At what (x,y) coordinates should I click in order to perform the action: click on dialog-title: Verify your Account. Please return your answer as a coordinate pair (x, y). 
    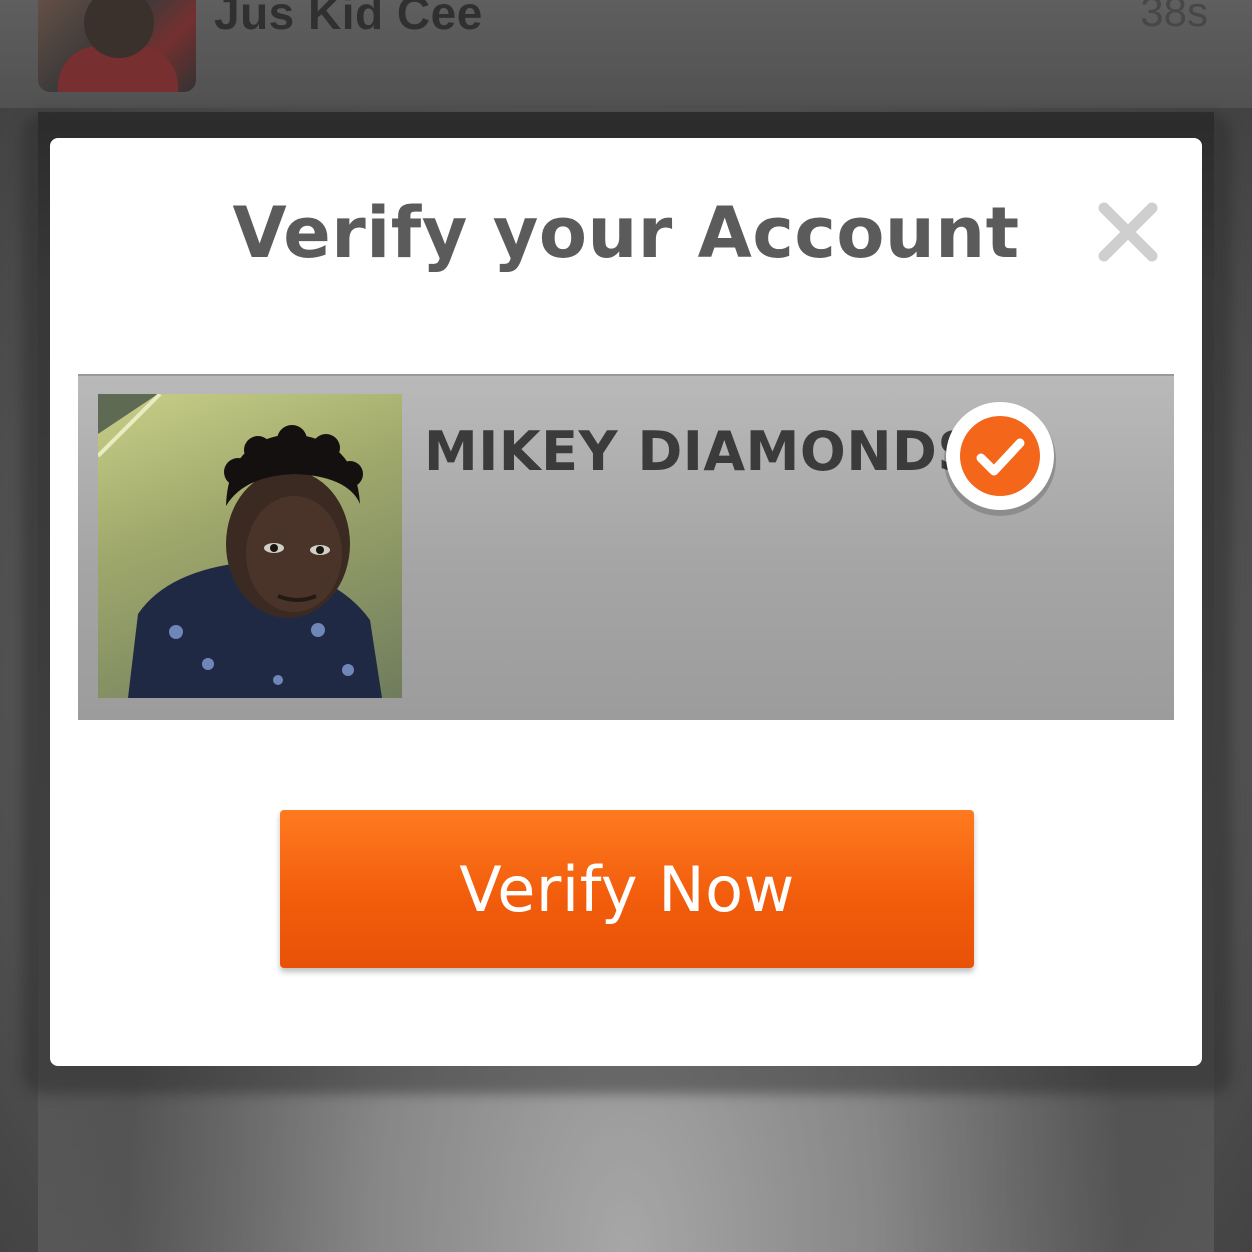
    Looking at the image, I should click on (626, 233).